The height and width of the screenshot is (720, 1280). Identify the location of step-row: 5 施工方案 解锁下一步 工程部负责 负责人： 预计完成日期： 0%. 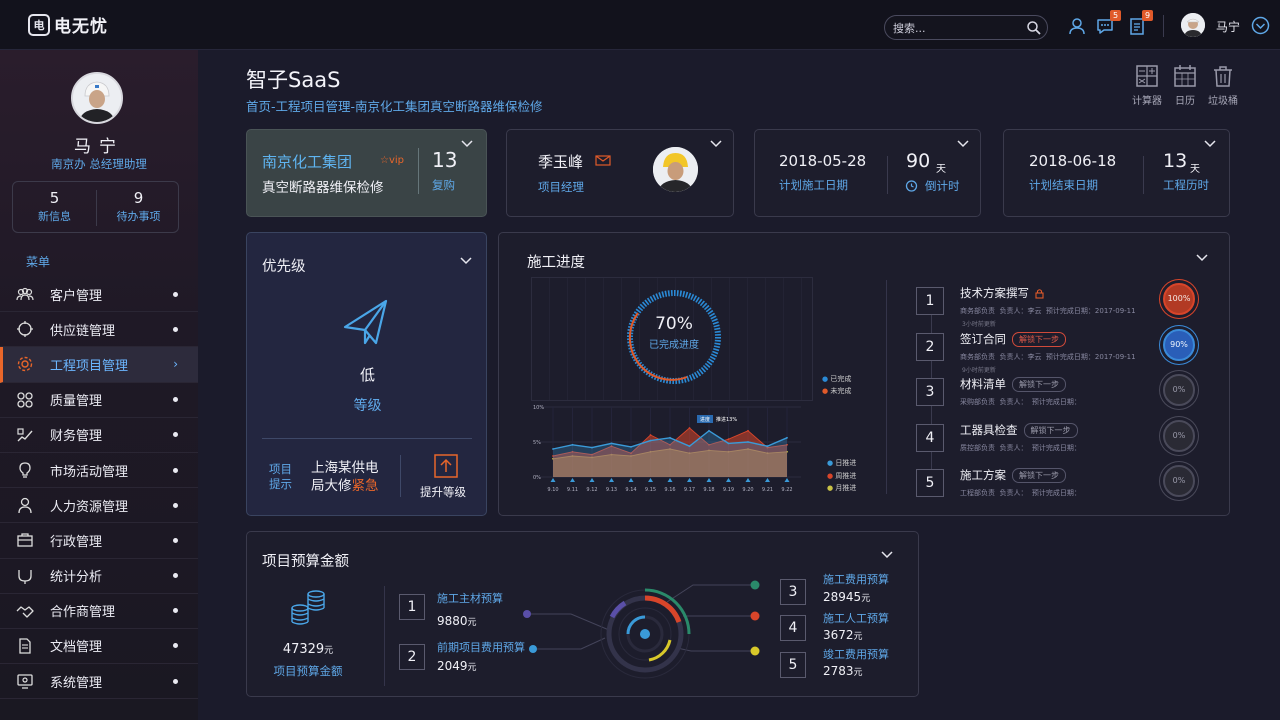
(1066, 484).